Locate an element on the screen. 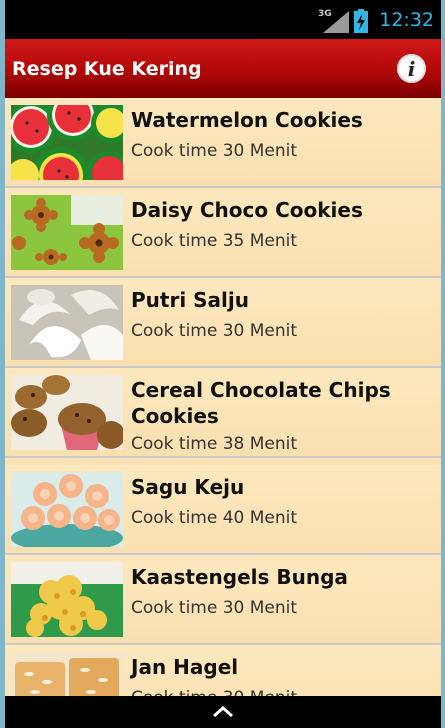 This screenshot has height=728, width=445. signal-icon is located at coordinates (336, 22).